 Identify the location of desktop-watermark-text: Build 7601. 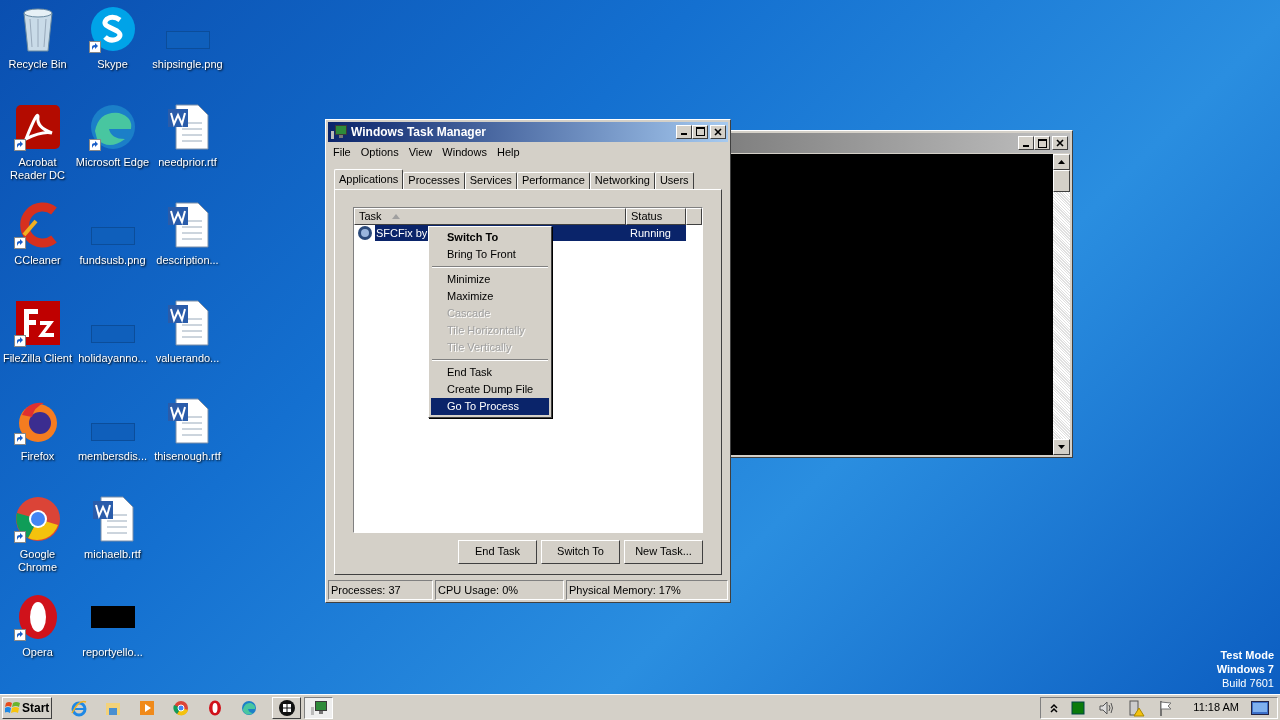
(1248, 683).